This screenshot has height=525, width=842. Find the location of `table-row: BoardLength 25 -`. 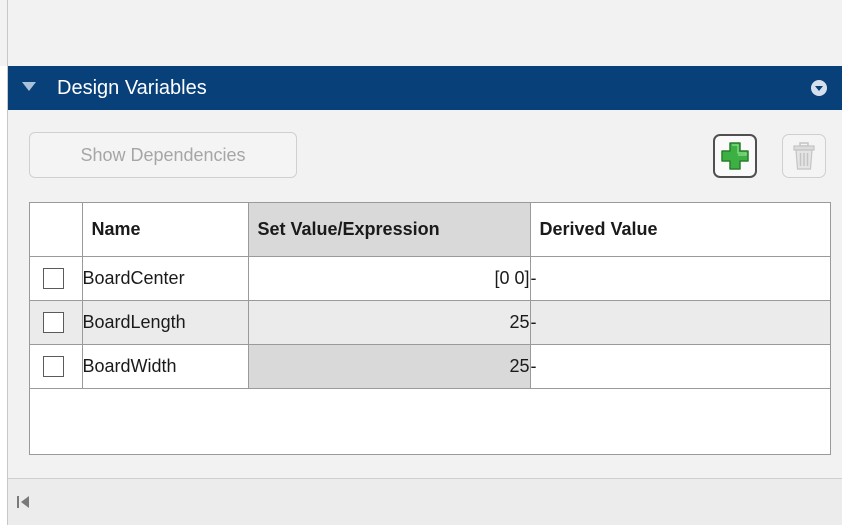

table-row: BoardLength 25 - is located at coordinates (430, 322).